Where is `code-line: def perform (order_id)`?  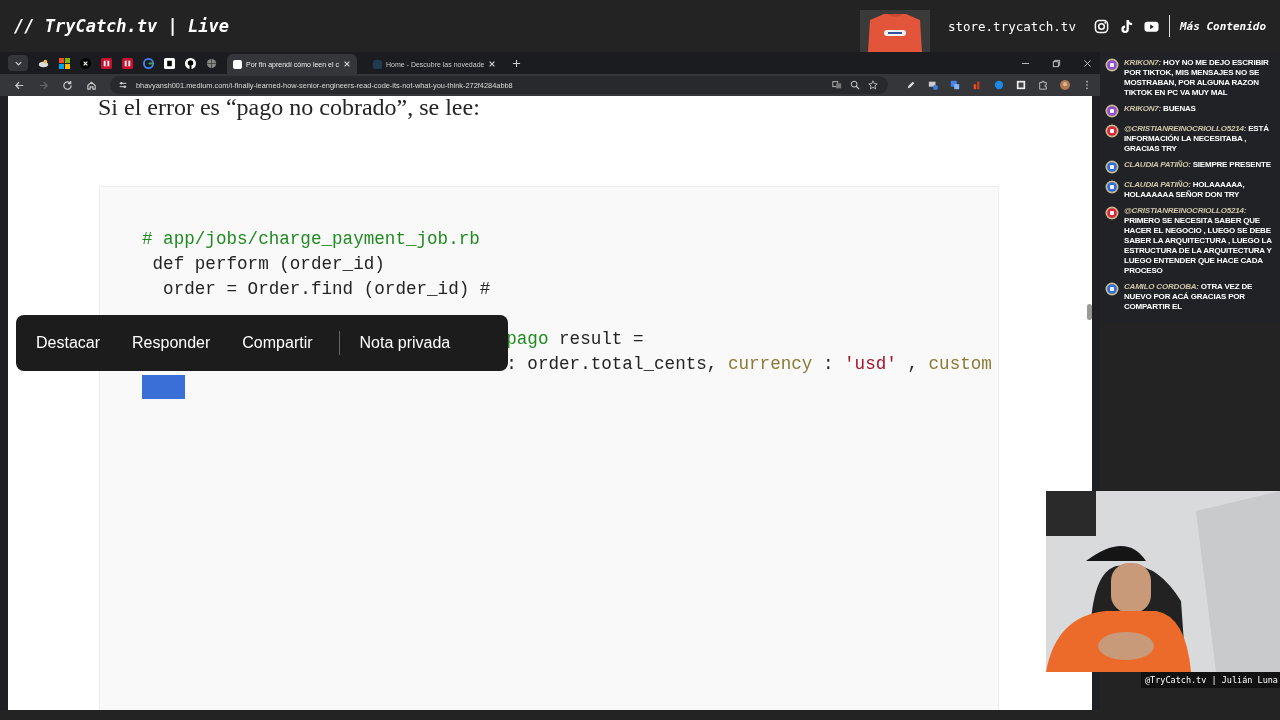 code-line: def perform (order_id) is located at coordinates (268, 264).